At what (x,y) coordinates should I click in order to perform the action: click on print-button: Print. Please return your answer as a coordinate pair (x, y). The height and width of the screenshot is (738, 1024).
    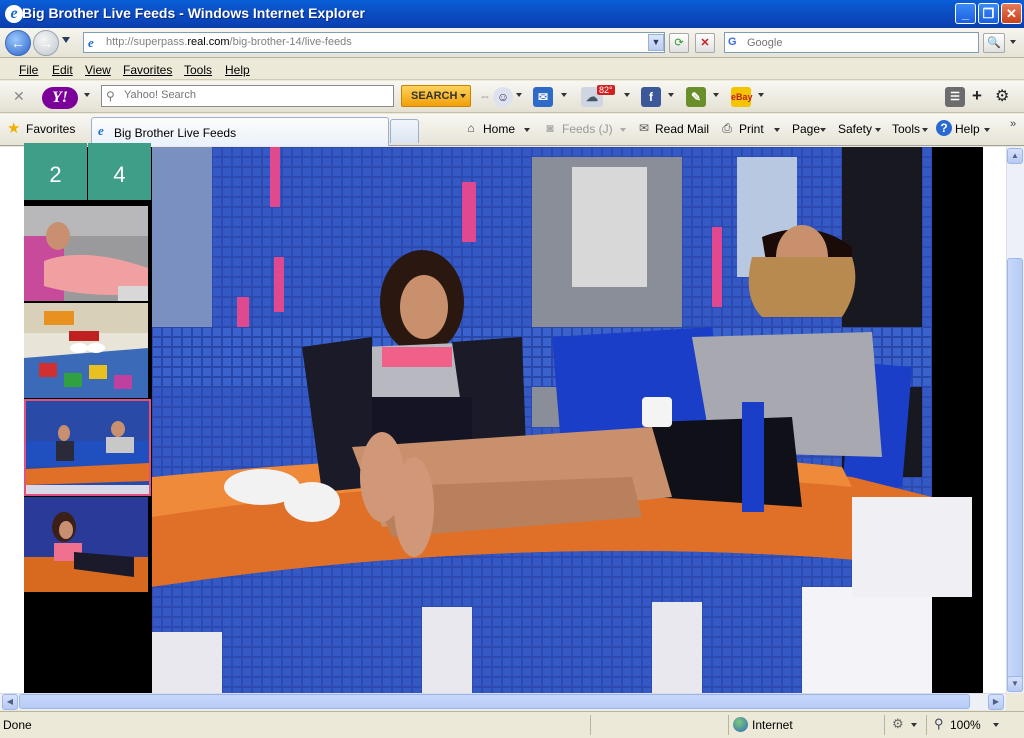
    Looking at the image, I should click on (751, 129).